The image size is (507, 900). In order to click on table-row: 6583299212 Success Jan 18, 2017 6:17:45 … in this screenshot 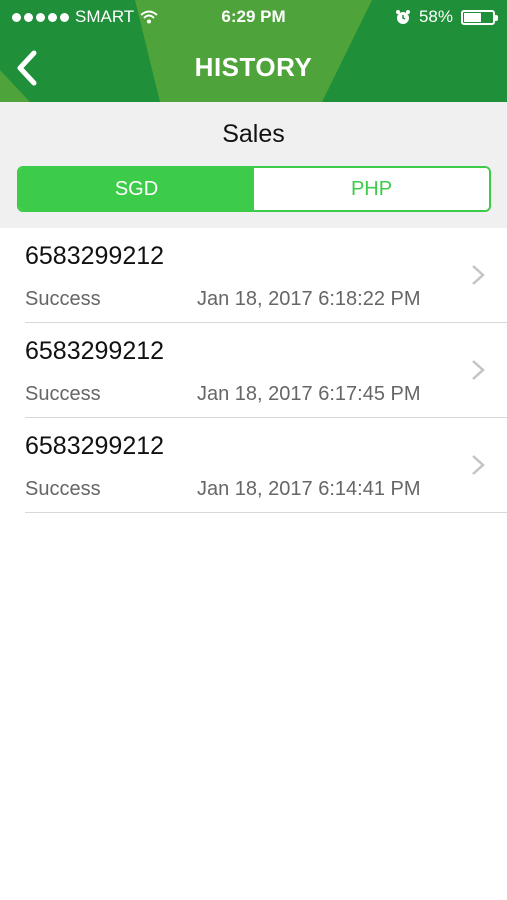, I will do `click(266, 370)`.